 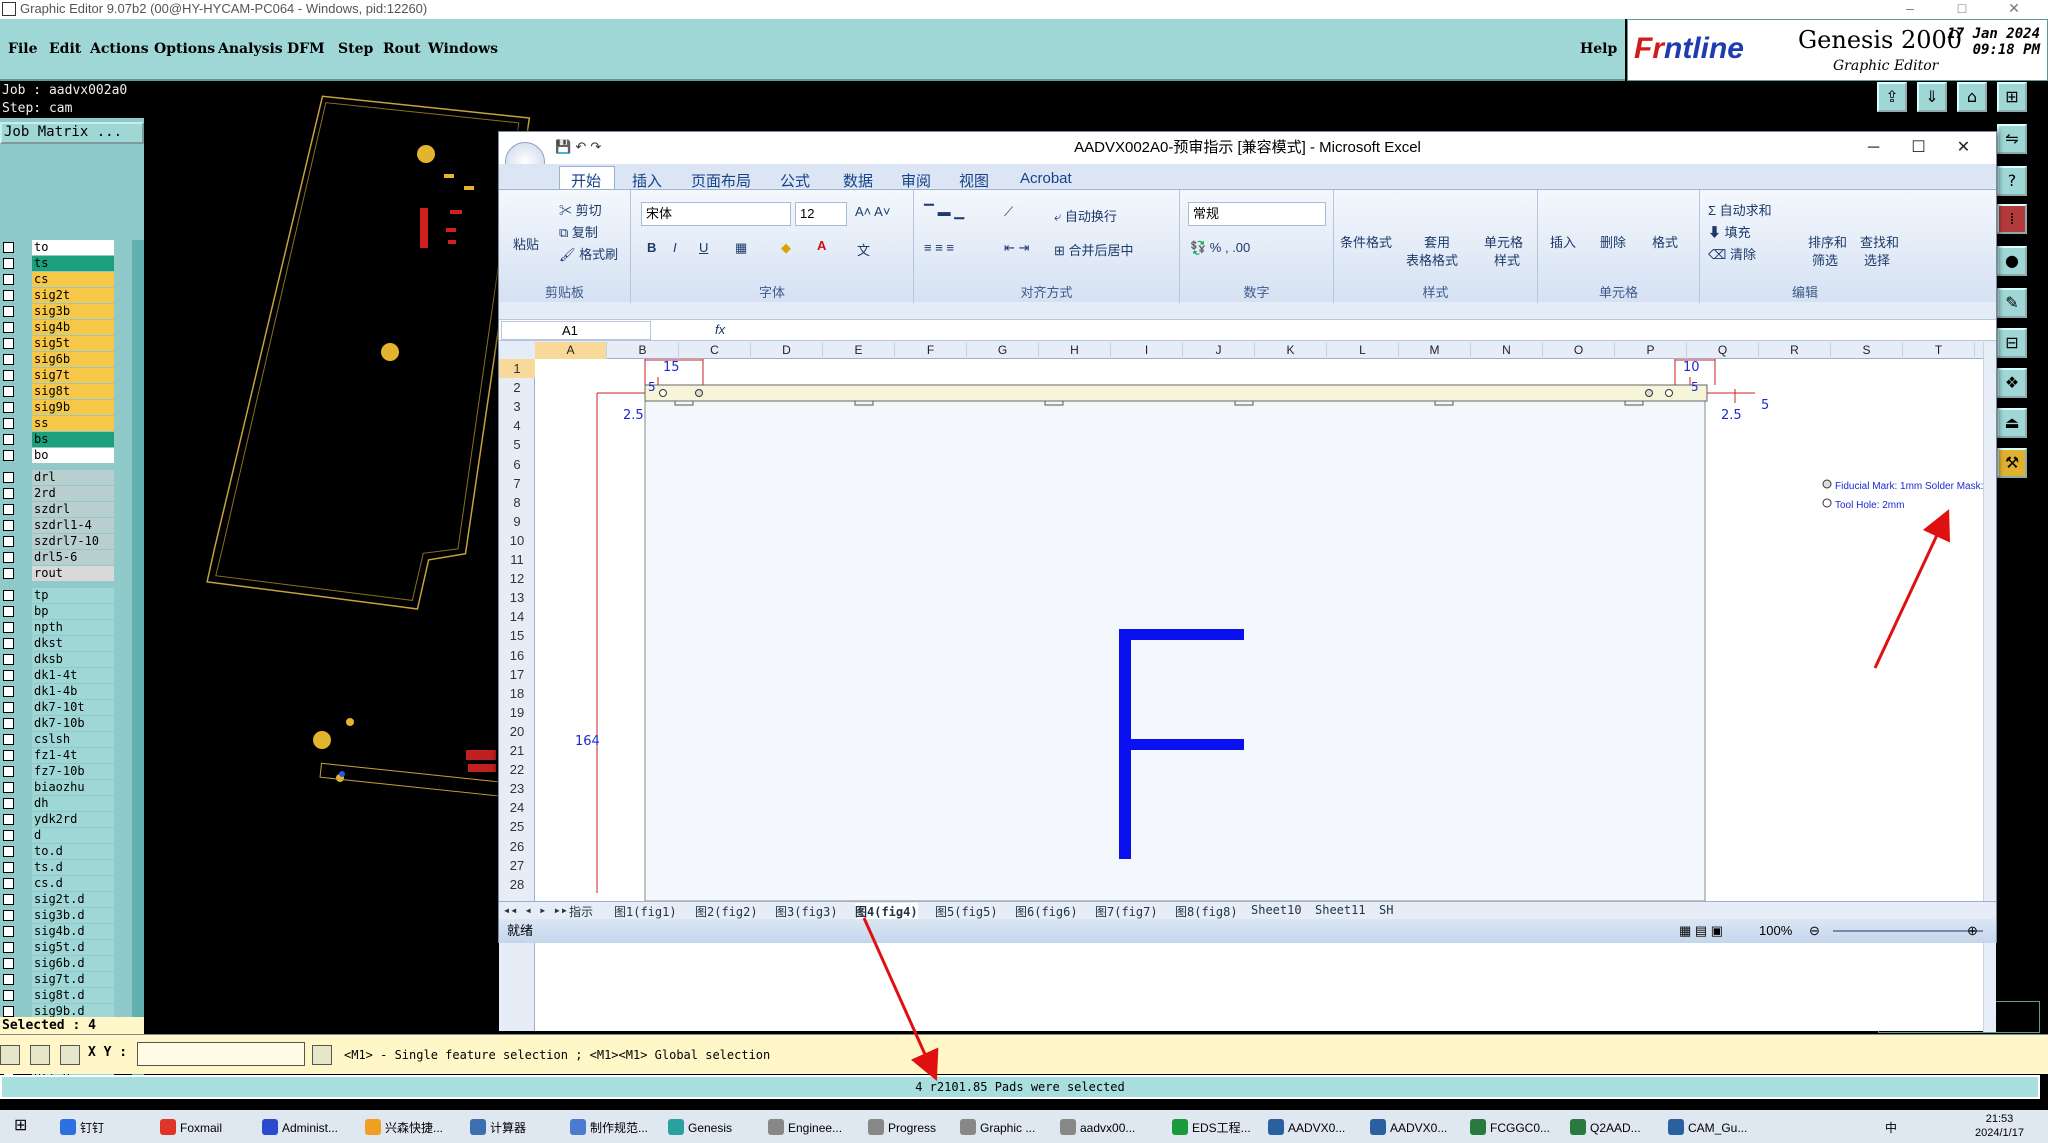 I want to click on menu-help: Help, so click(x=1598, y=49).